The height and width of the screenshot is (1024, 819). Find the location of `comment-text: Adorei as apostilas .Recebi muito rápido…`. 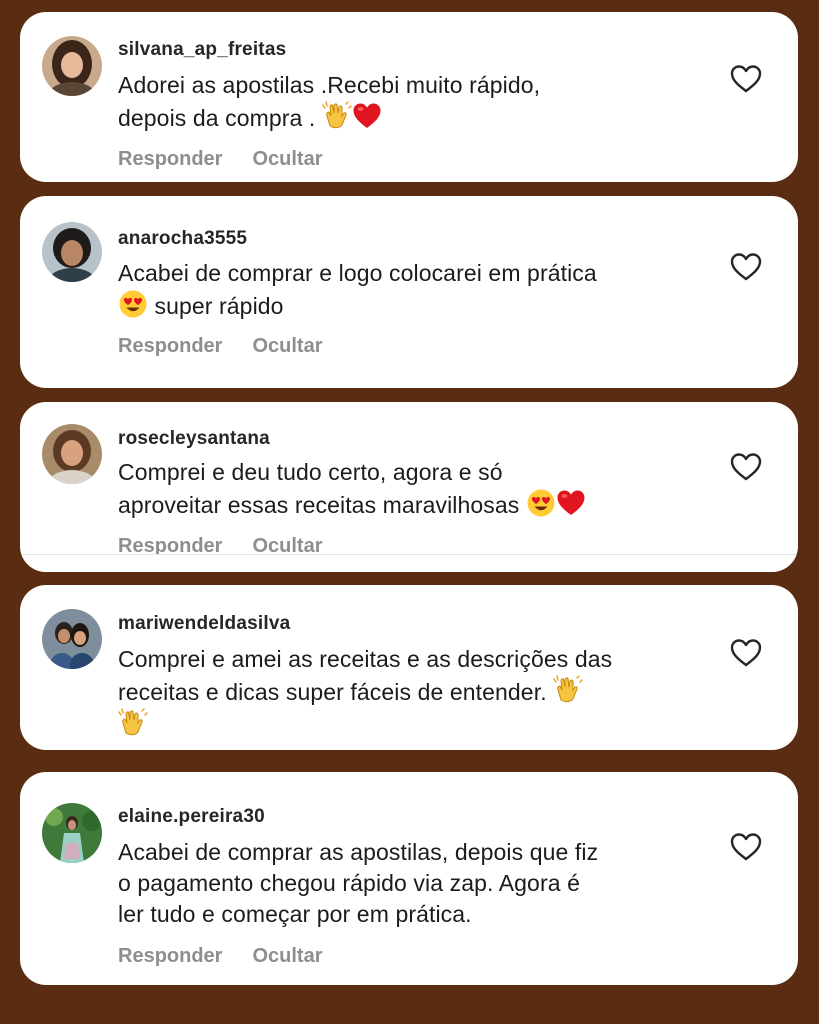

comment-text: Adorei as apostilas .Recebi muito rápido… is located at coordinates (418, 102).